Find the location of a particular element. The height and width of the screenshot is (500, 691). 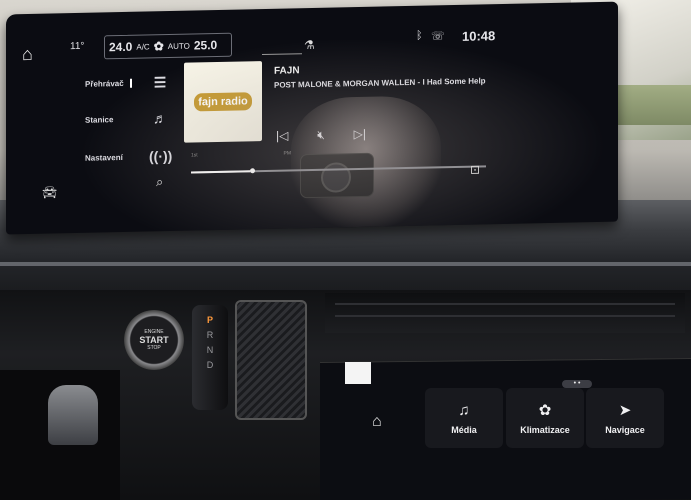

clock: 10:48 is located at coordinates (479, 36).